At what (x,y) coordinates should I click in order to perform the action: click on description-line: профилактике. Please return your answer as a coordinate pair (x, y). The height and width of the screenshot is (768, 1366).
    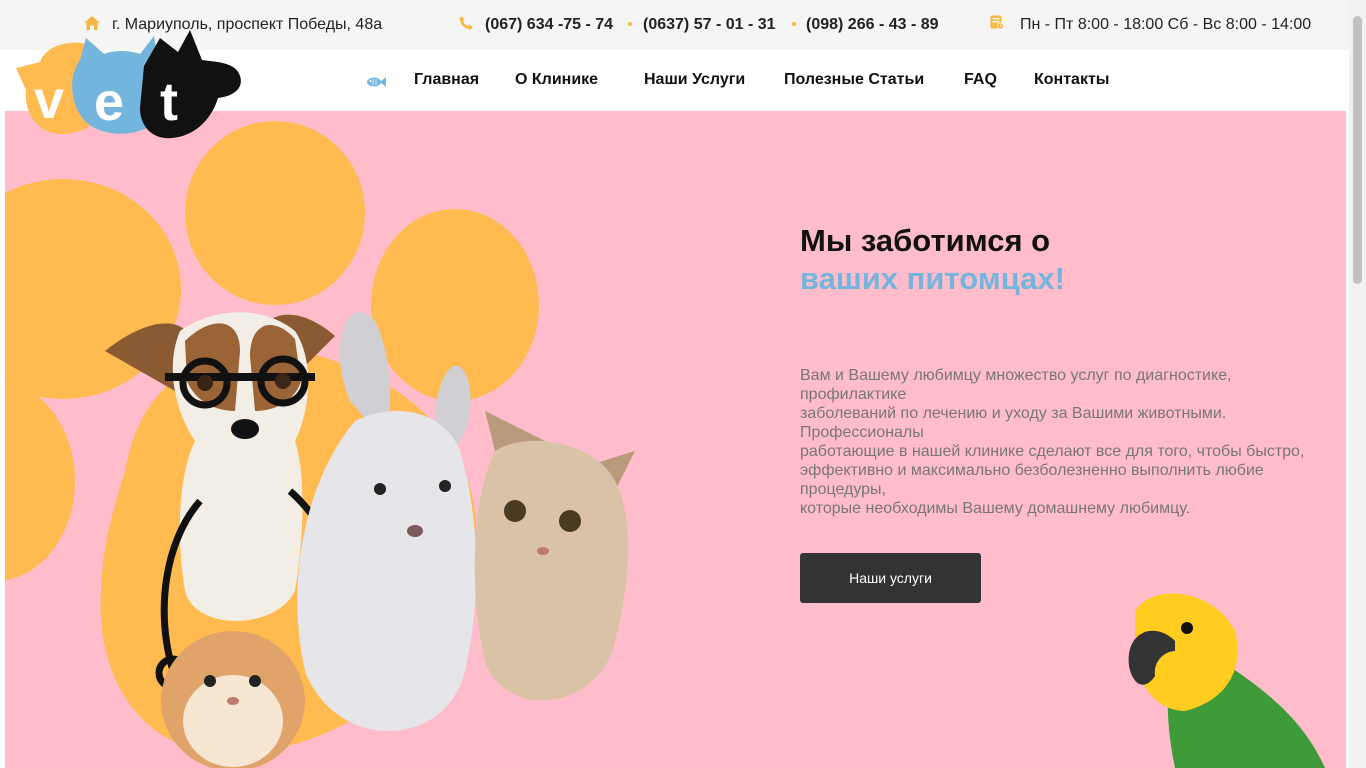
    Looking at the image, I should click on (853, 394).